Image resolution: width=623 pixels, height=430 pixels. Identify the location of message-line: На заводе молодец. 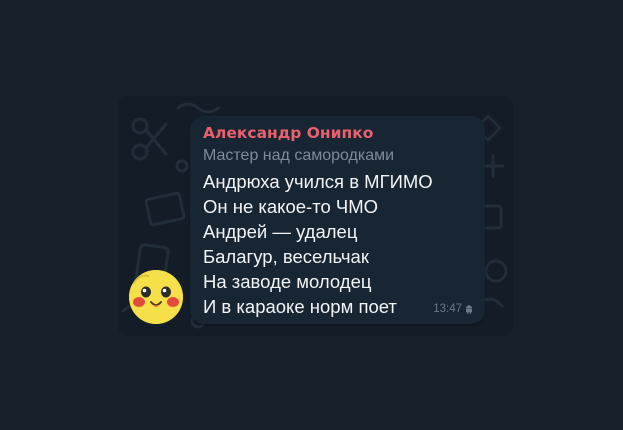
(287, 281).